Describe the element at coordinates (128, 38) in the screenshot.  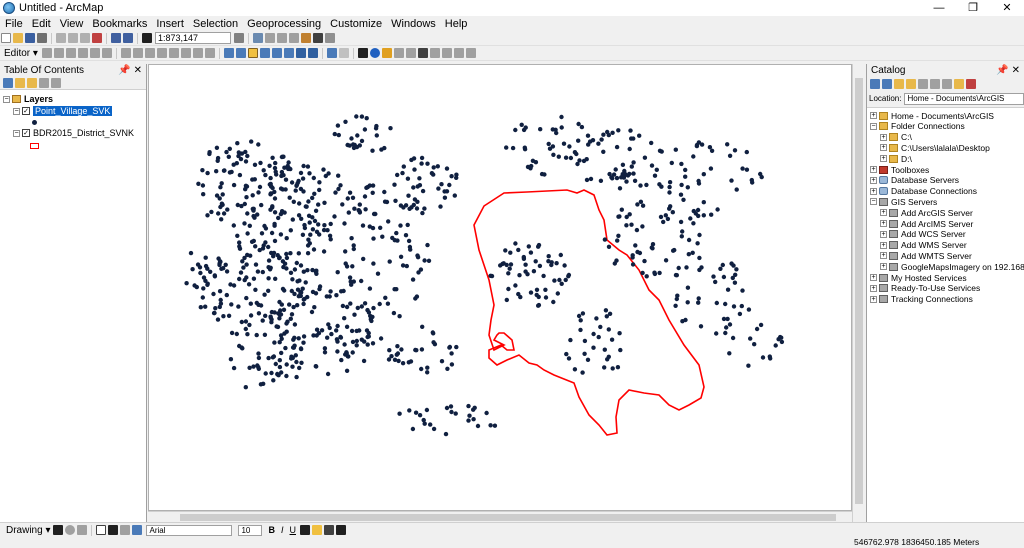
I see `redo-icon` at that location.